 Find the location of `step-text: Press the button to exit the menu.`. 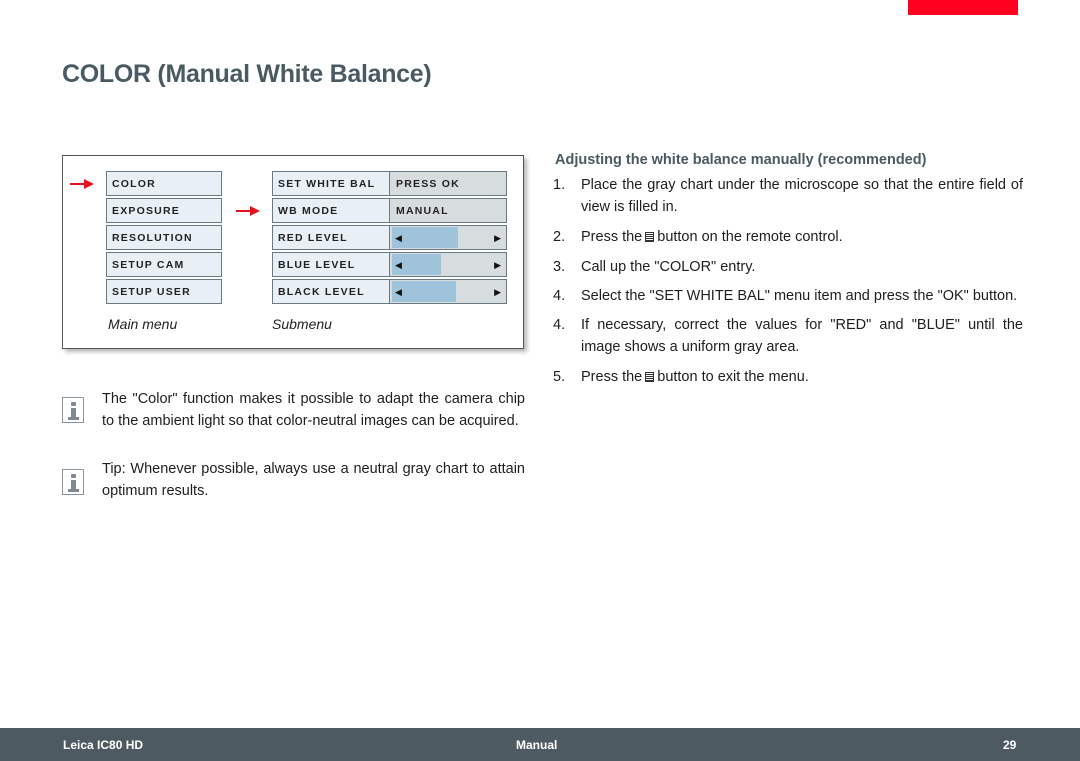

step-text: Press the button to exit the menu. is located at coordinates (695, 377).